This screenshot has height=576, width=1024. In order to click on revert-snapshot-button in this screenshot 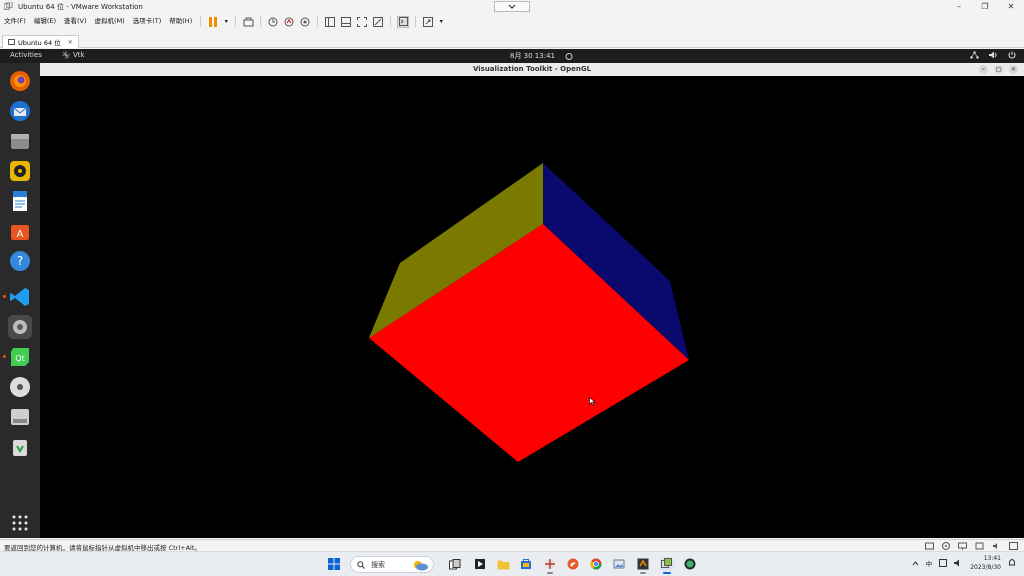, I will do `click(289, 22)`.